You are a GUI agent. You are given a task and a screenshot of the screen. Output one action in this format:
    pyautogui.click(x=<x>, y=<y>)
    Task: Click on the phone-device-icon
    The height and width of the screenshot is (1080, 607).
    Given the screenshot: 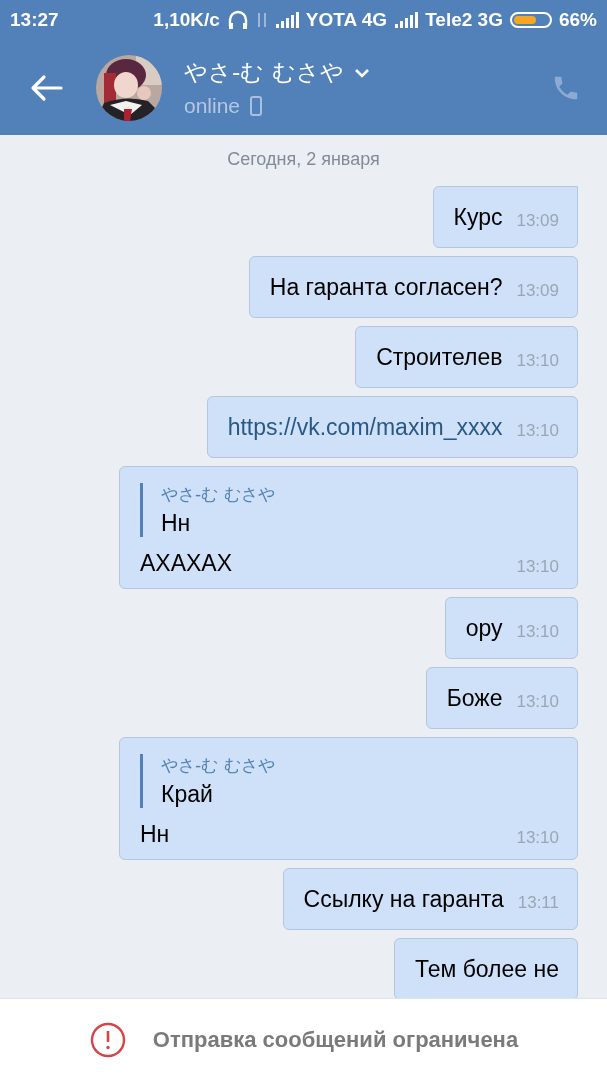 What is the action you would take?
    pyautogui.click(x=256, y=106)
    